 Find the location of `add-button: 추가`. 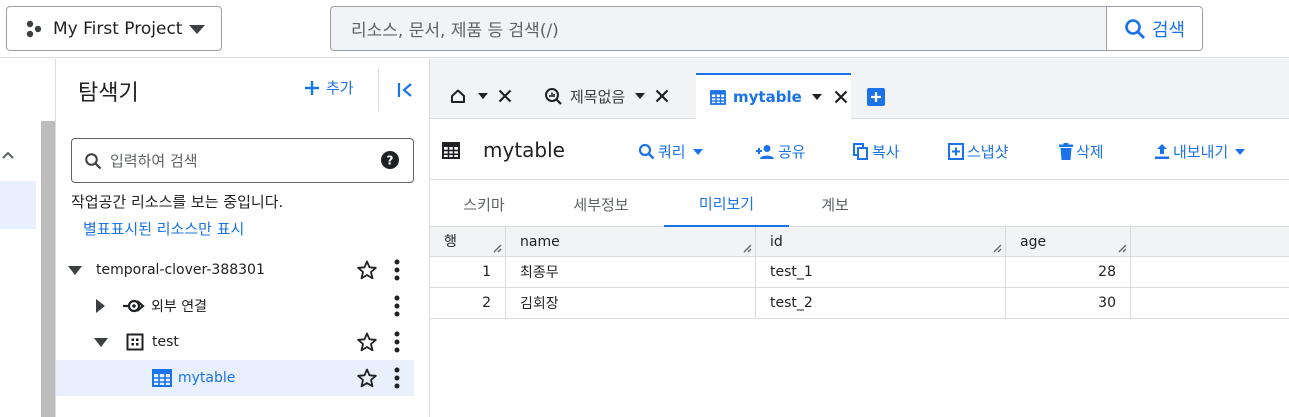

add-button: 추가 is located at coordinates (329, 87).